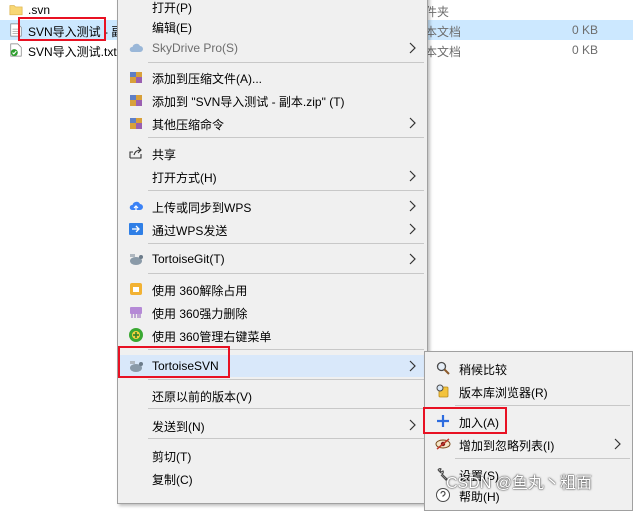 The image size is (633, 511). I want to click on 360-unlock-icon, so click(136, 289).